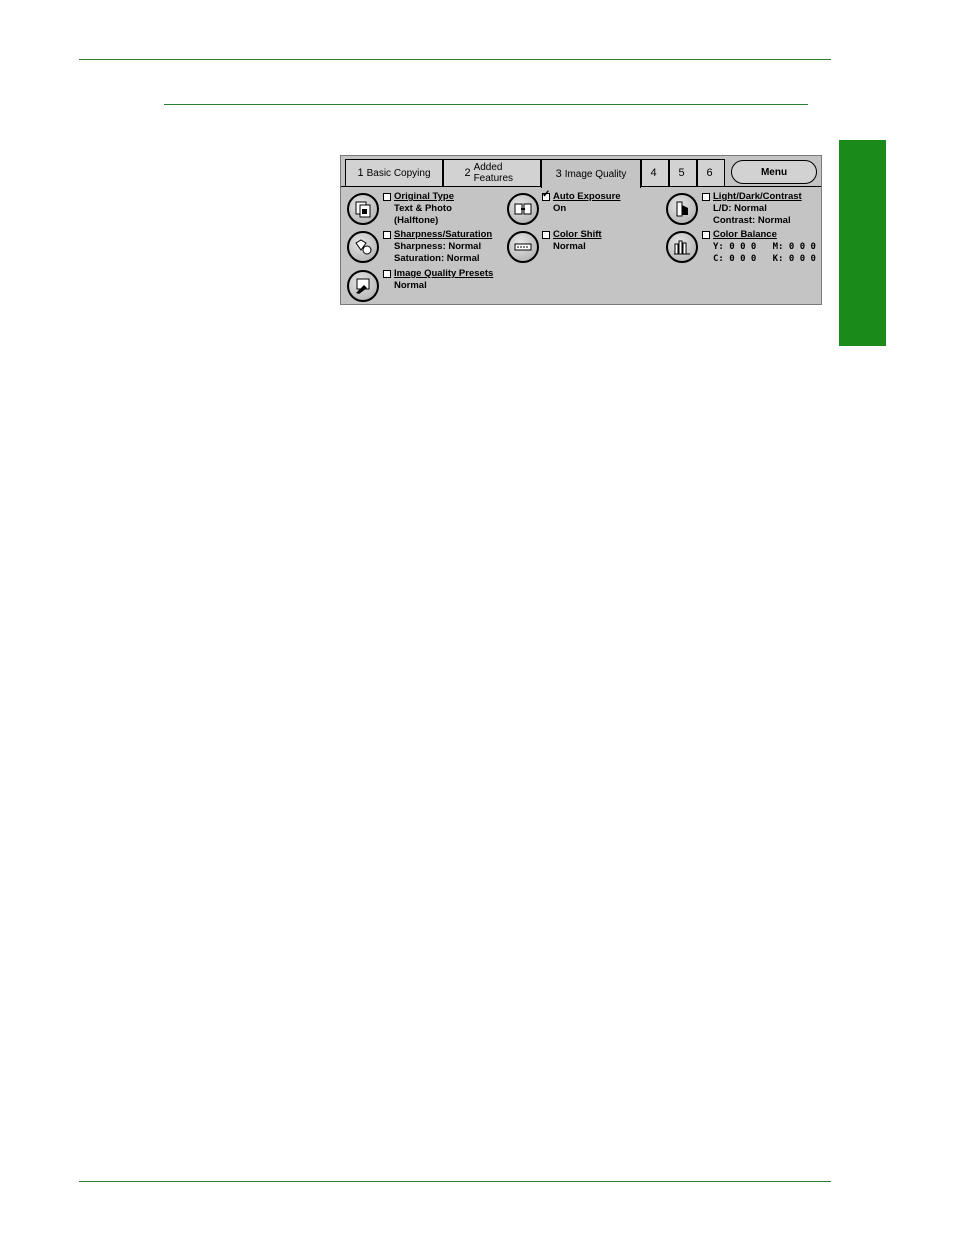  I want to click on original-type-button, so click(363, 209).